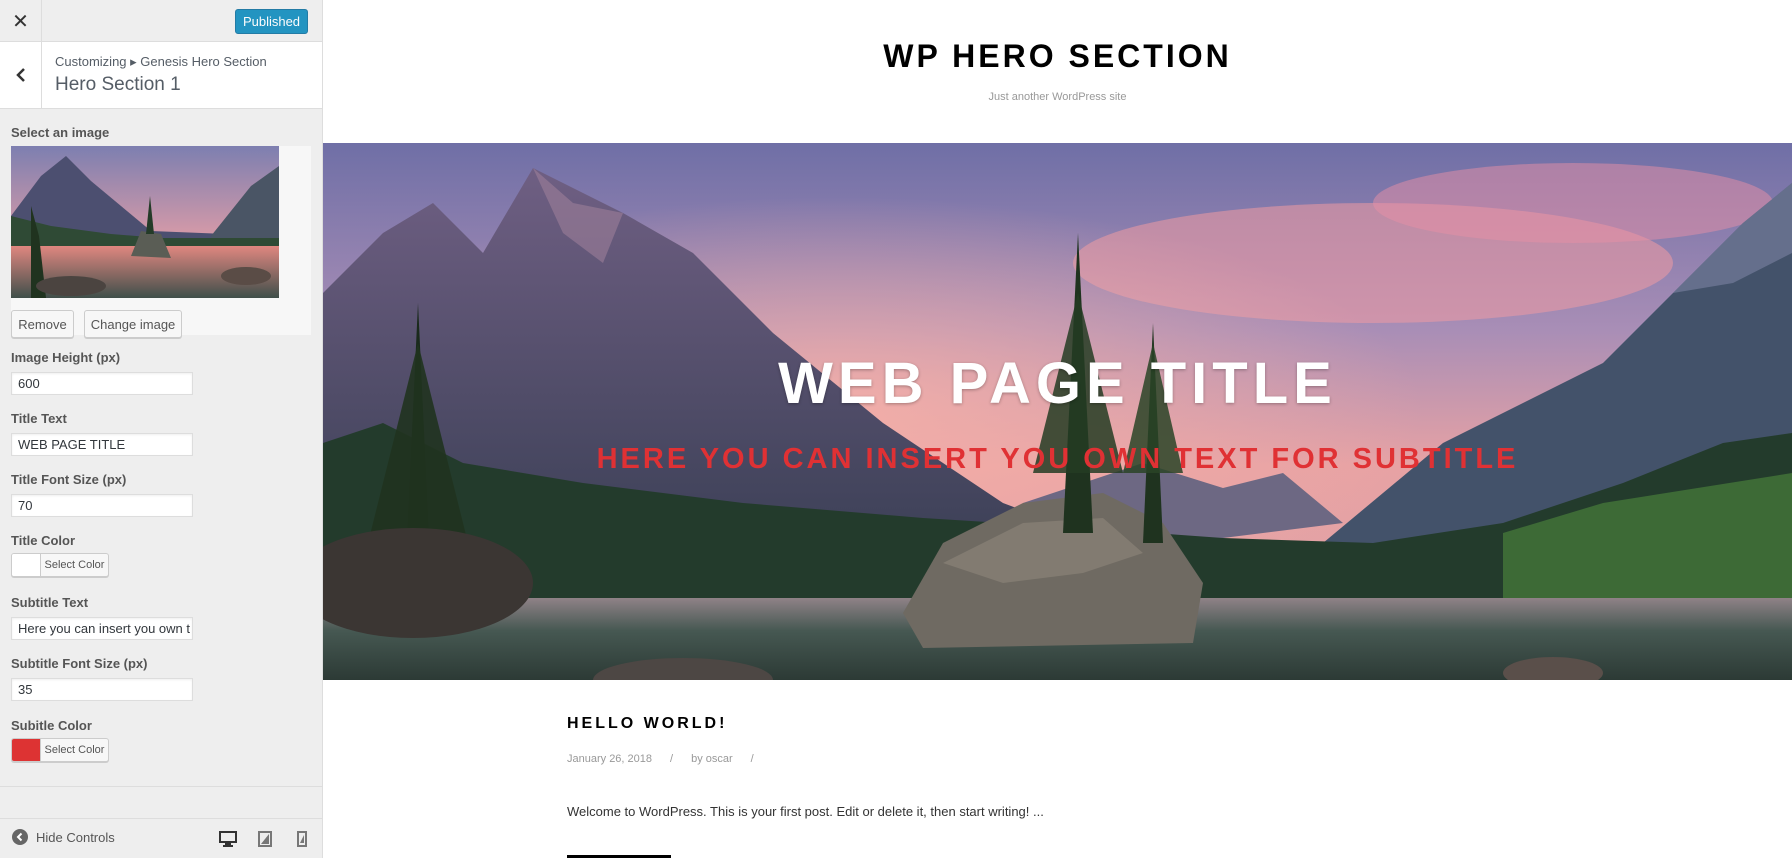 The height and width of the screenshot is (858, 1792). What do you see at coordinates (161, 21) in the screenshot?
I see `customizer-header: ✕ Published` at bounding box center [161, 21].